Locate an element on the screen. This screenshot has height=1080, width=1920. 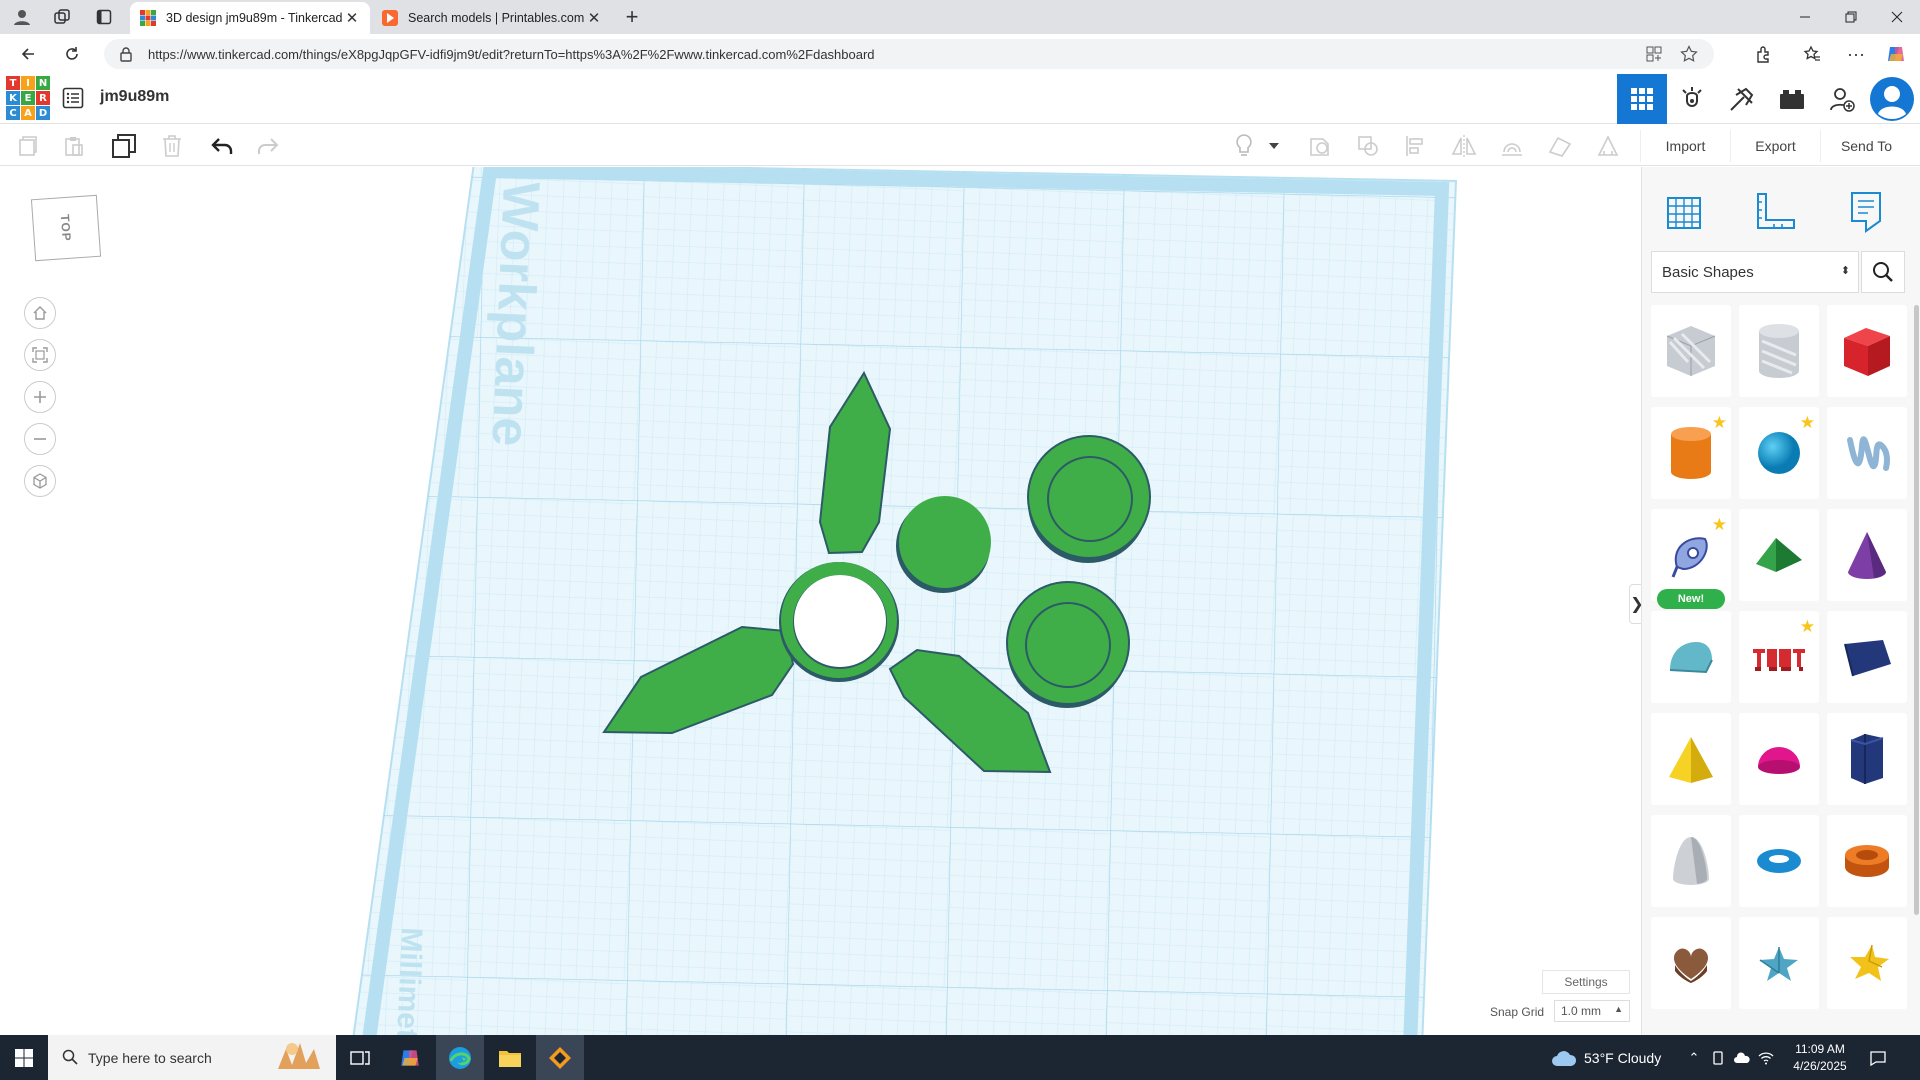
shape-cylinder: ★ is located at coordinates (1691, 453).